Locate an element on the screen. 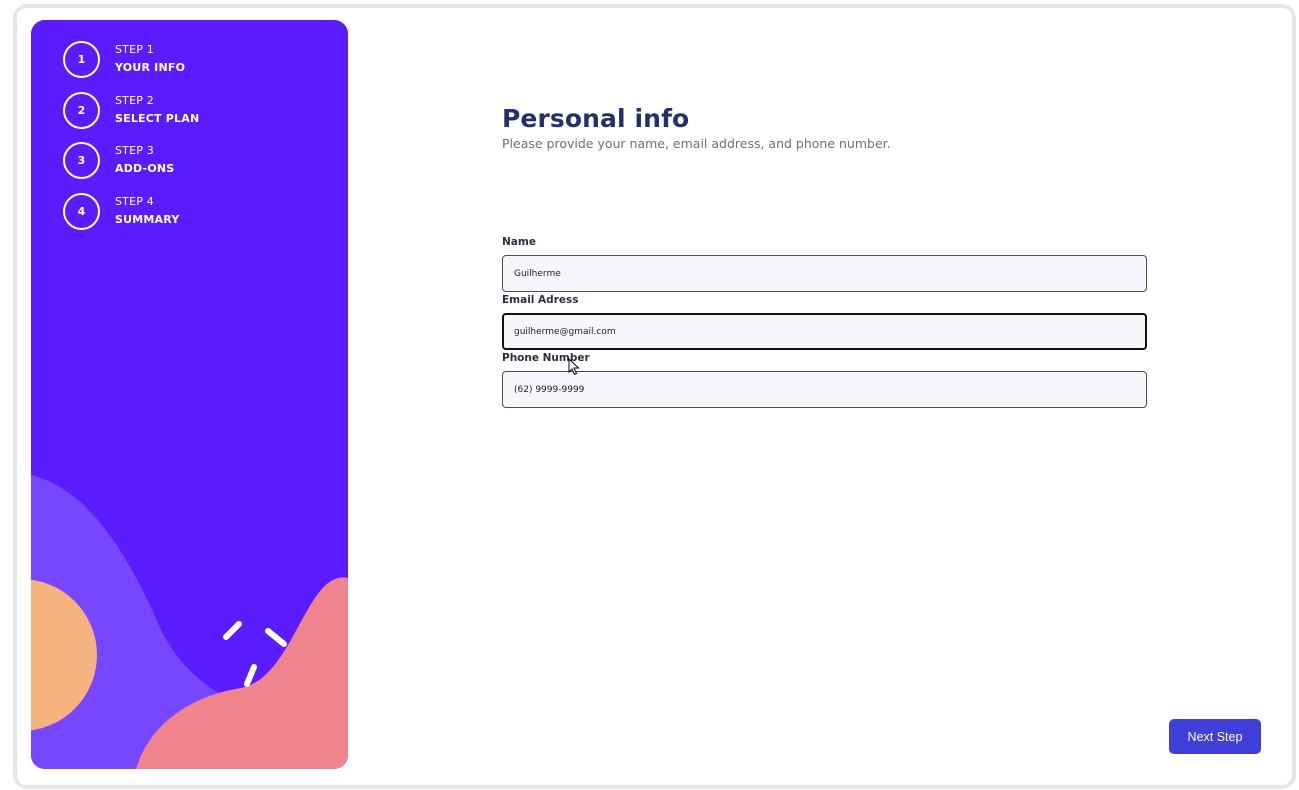 This screenshot has height=790, width=1299. step-text: STEP 2 SELECT PLAN is located at coordinates (157, 110).